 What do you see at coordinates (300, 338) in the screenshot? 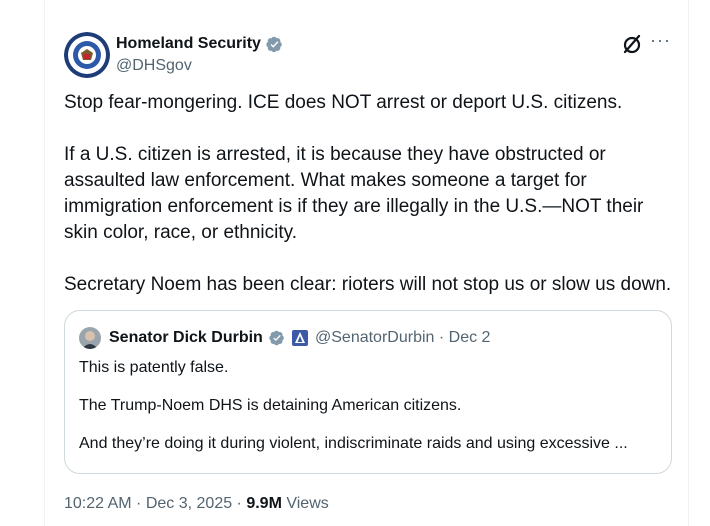
I see `government-label-icon` at bounding box center [300, 338].